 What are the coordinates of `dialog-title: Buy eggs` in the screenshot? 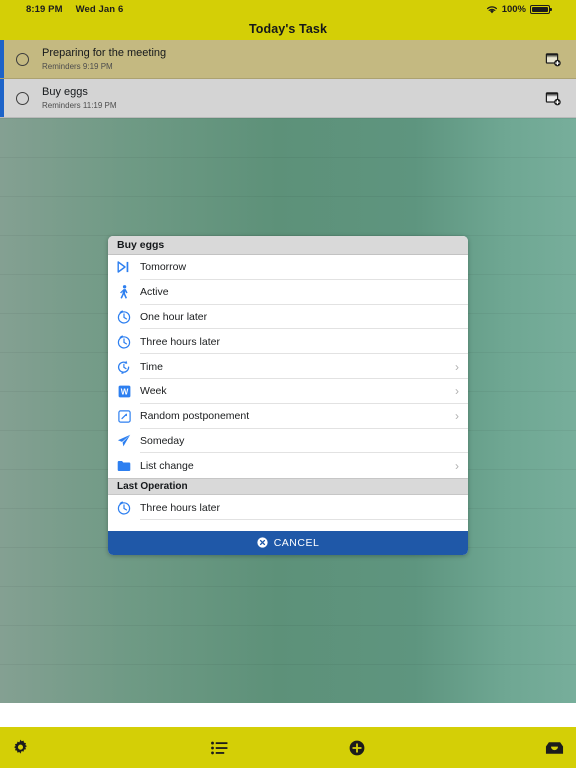 It's located at (288, 245).